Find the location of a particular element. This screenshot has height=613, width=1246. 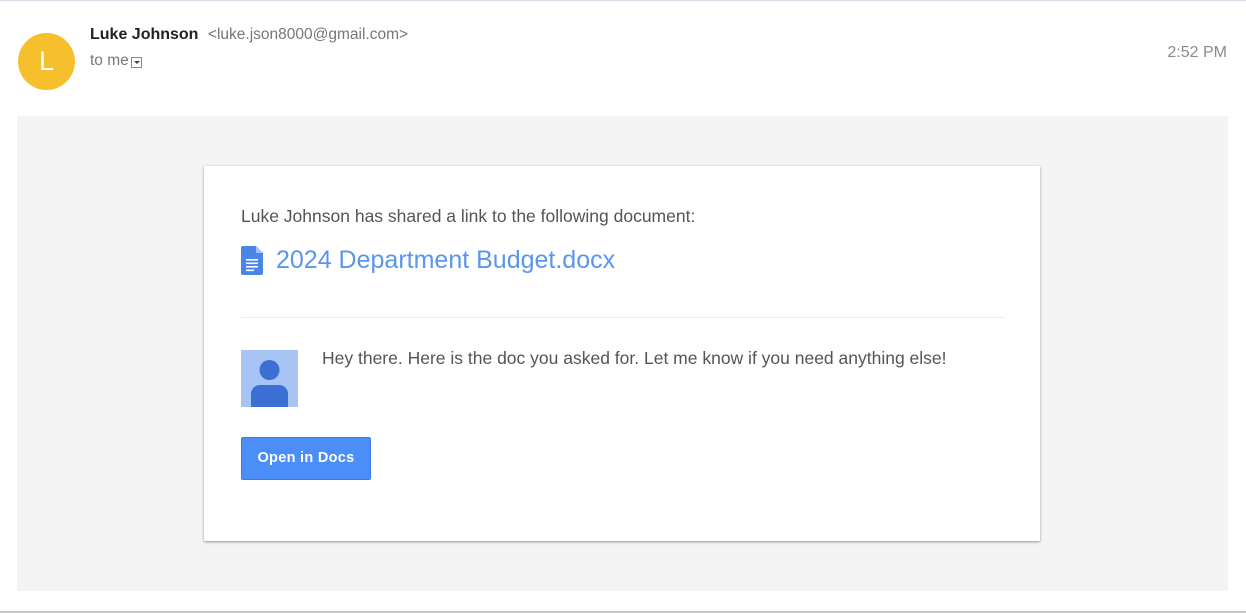

email-timestamp: 2:52 PM is located at coordinates (1197, 52).